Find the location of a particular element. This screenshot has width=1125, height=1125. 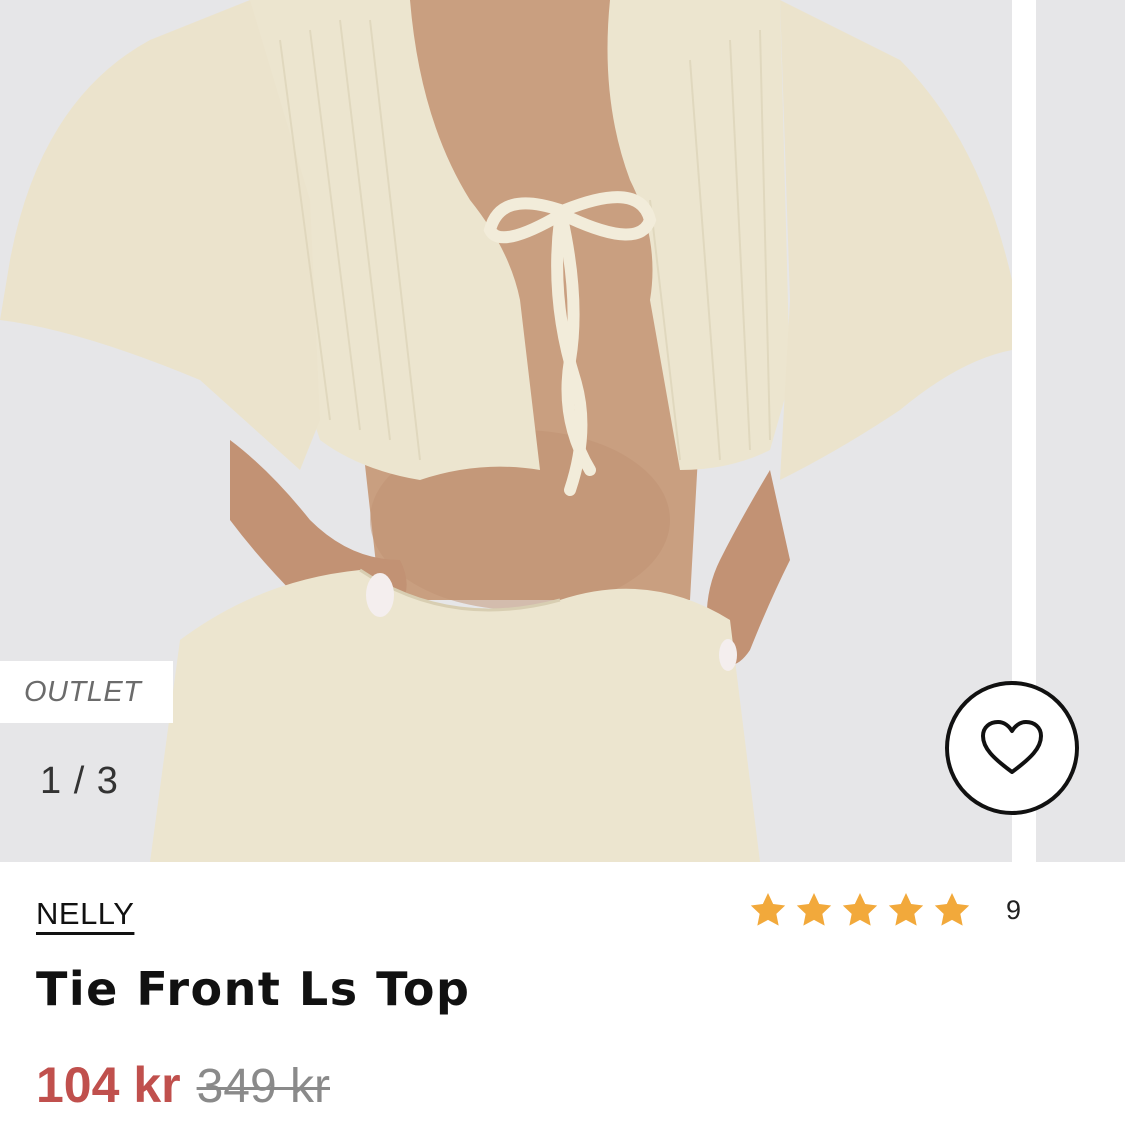

image-counter: 1 / 3 is located at coordinates (79, 781).